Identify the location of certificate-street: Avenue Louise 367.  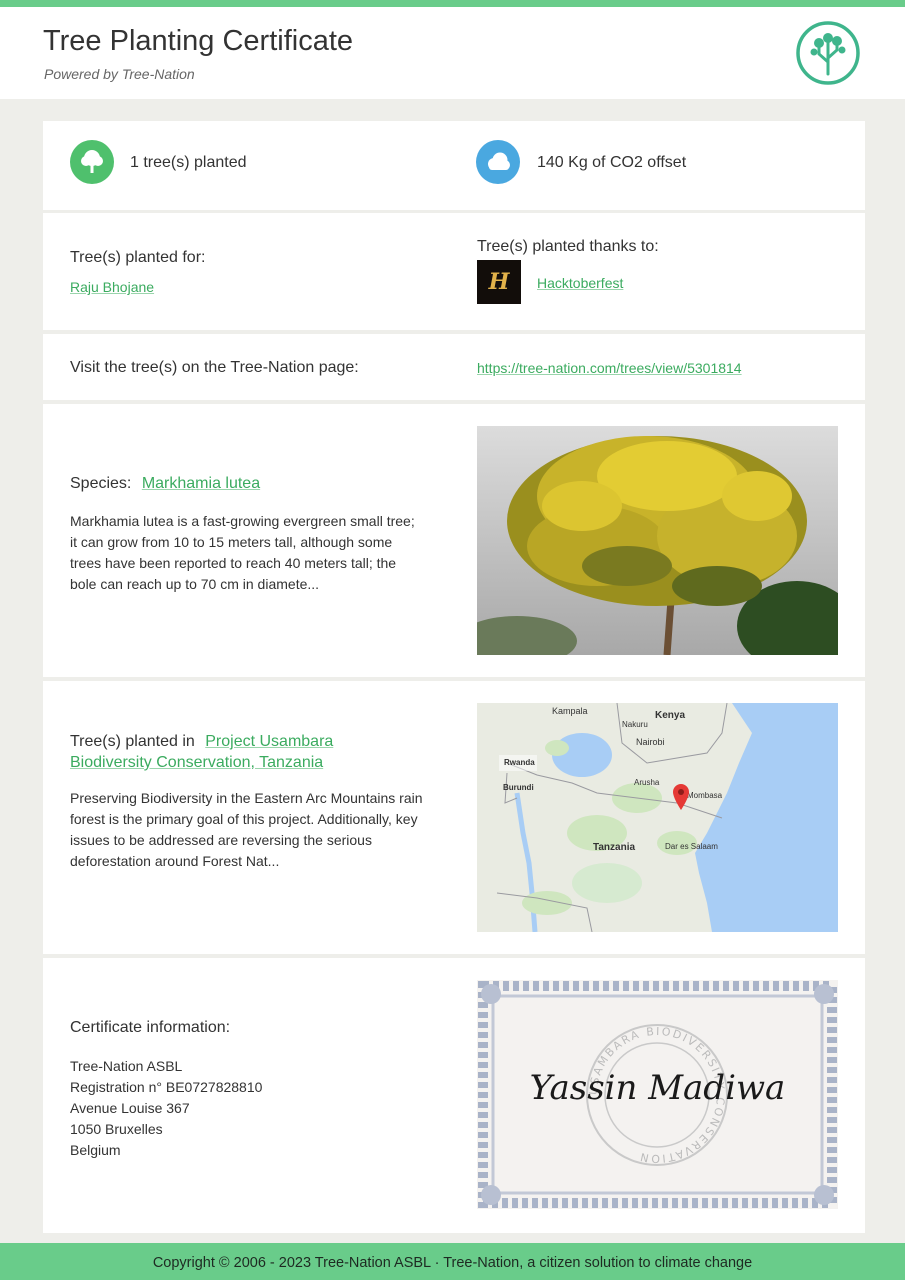
(130, 1108).